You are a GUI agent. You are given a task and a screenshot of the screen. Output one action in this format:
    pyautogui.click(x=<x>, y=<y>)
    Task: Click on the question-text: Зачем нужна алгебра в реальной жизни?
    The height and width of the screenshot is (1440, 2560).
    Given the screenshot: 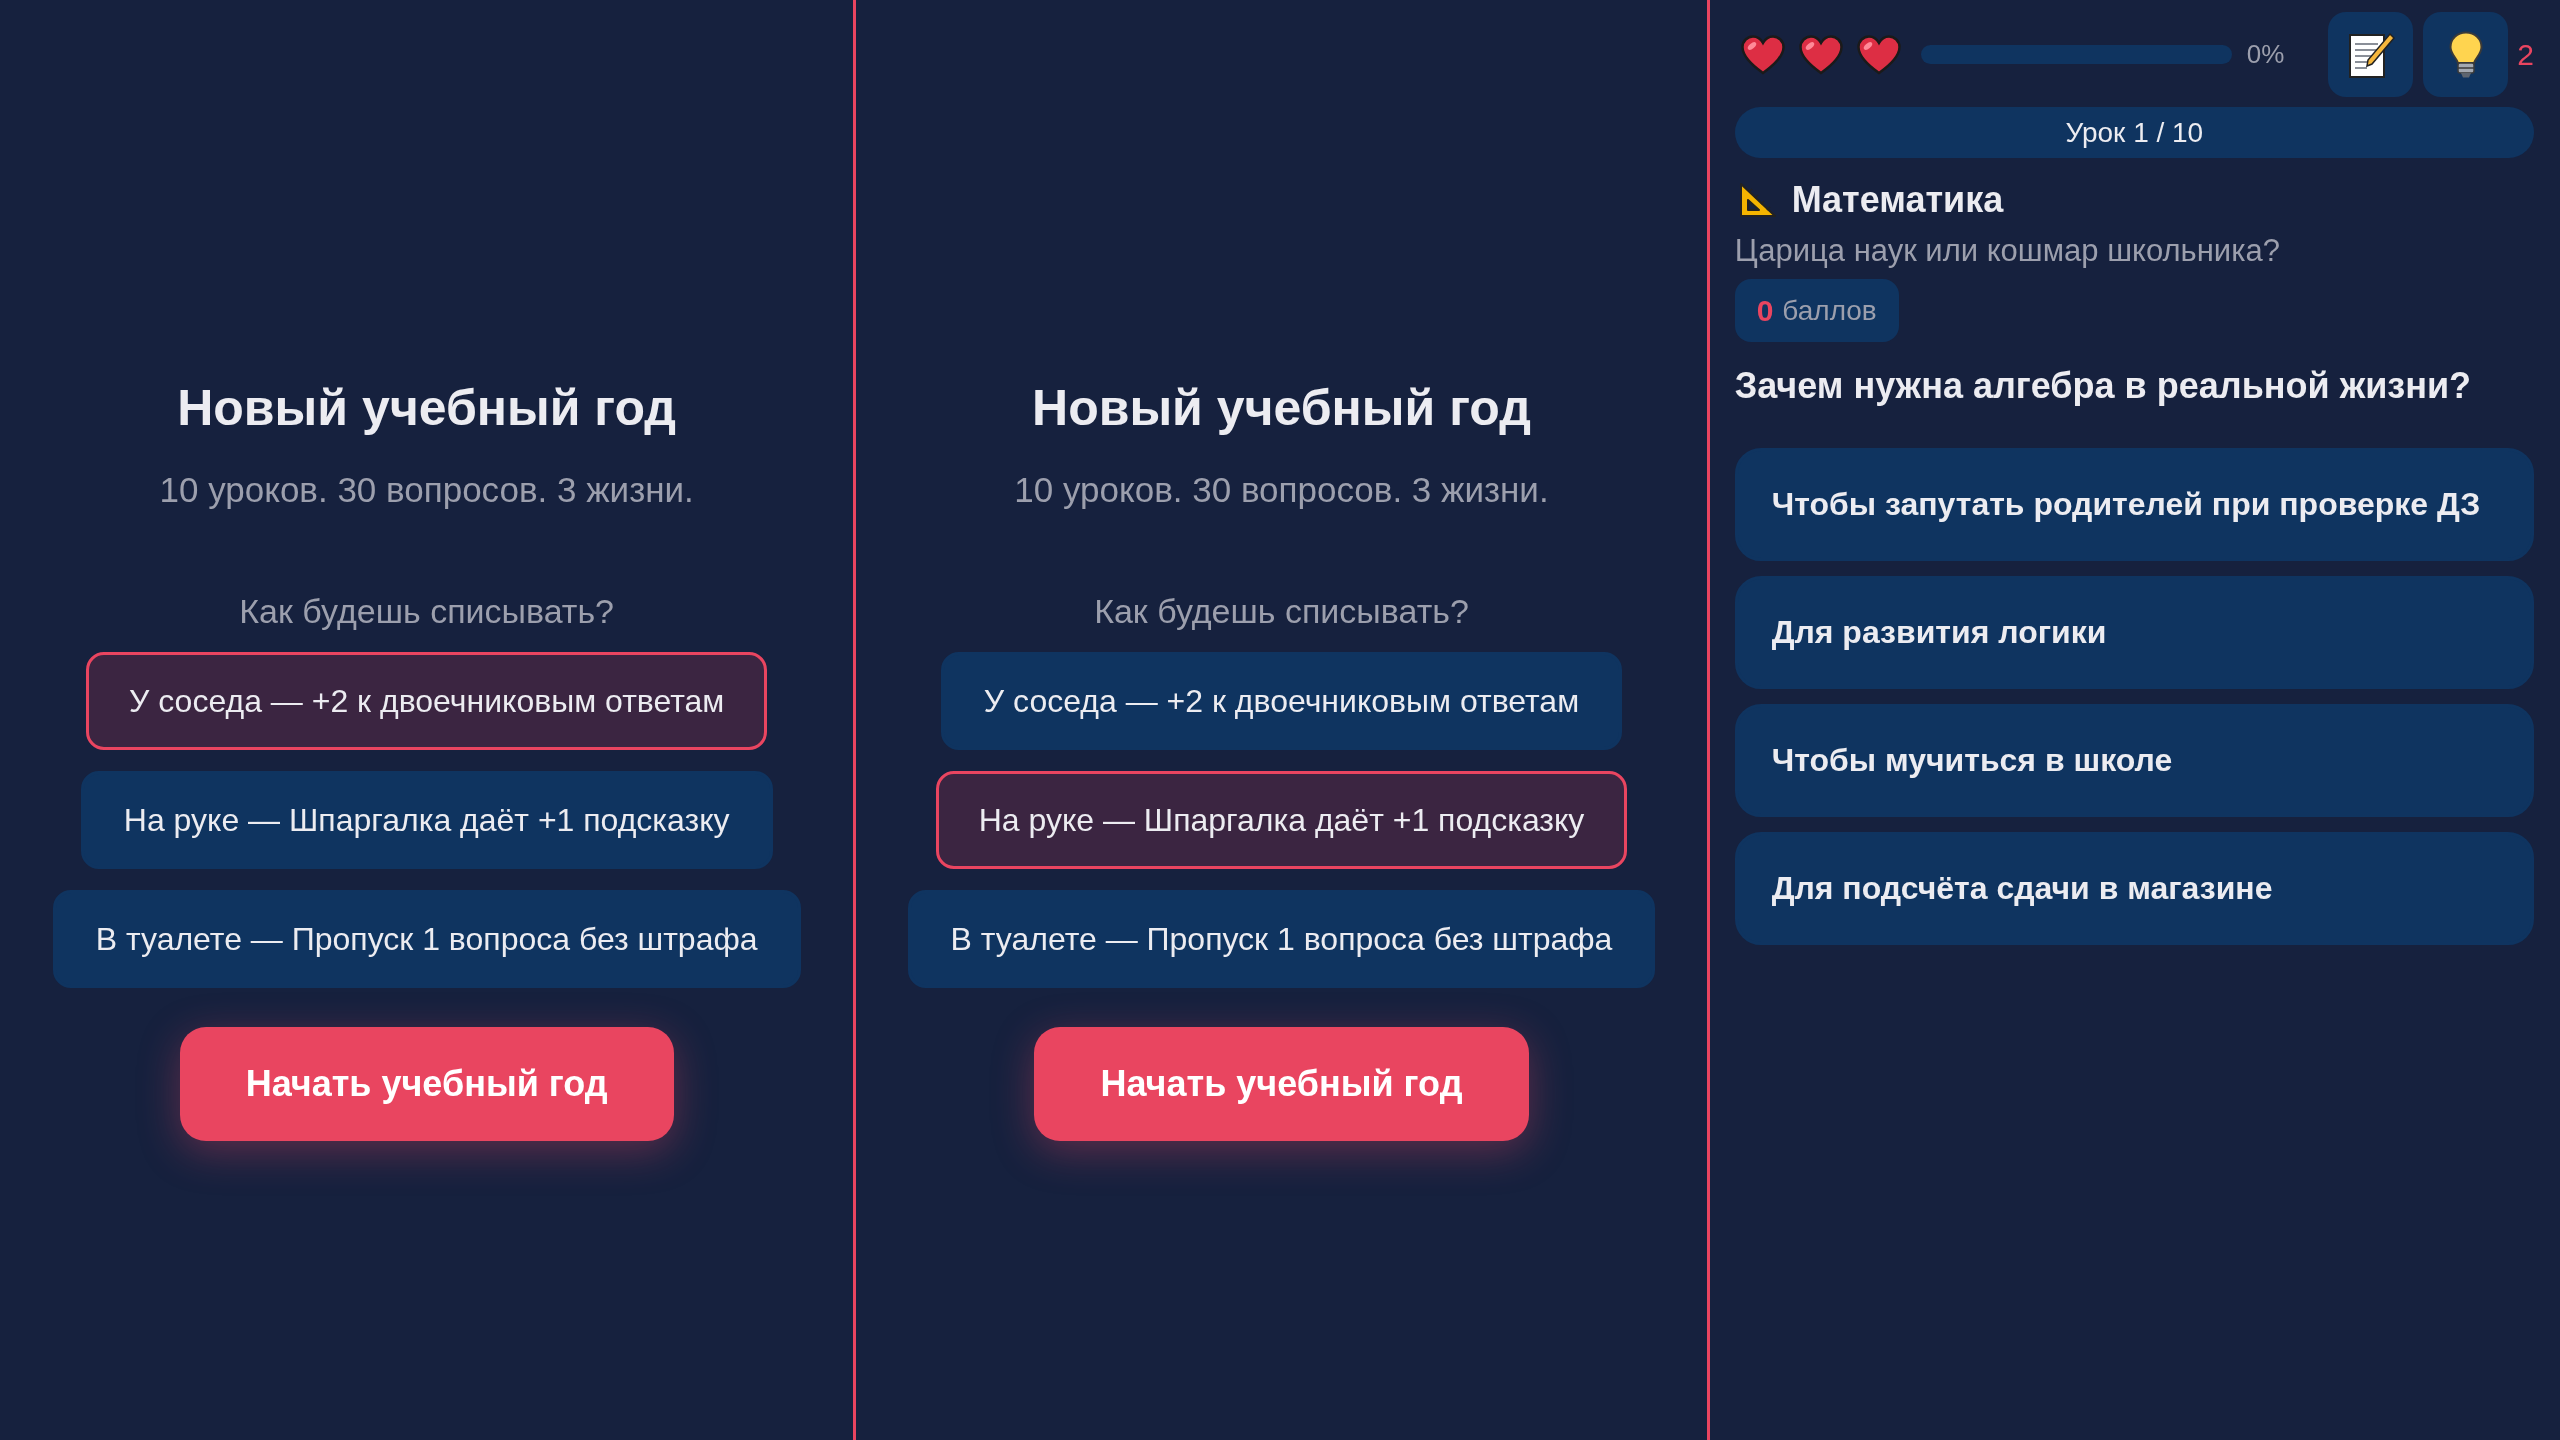 What is the action you would take?
    pyautogui.click(x=2103, y=386)
    